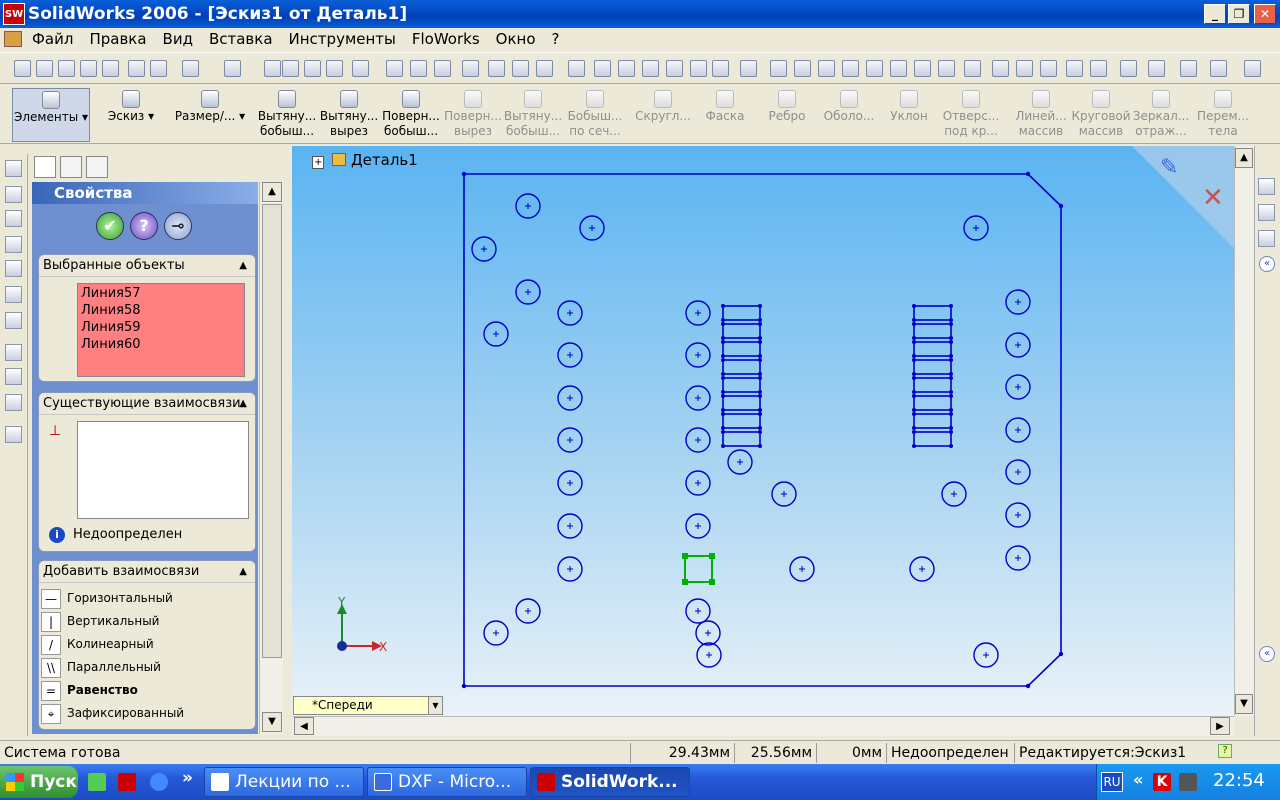 Image resolution: width=1280 pixels, height=800 pixels. I want to click on cancel-sketch-icon: ✕, so click(1213, 198).